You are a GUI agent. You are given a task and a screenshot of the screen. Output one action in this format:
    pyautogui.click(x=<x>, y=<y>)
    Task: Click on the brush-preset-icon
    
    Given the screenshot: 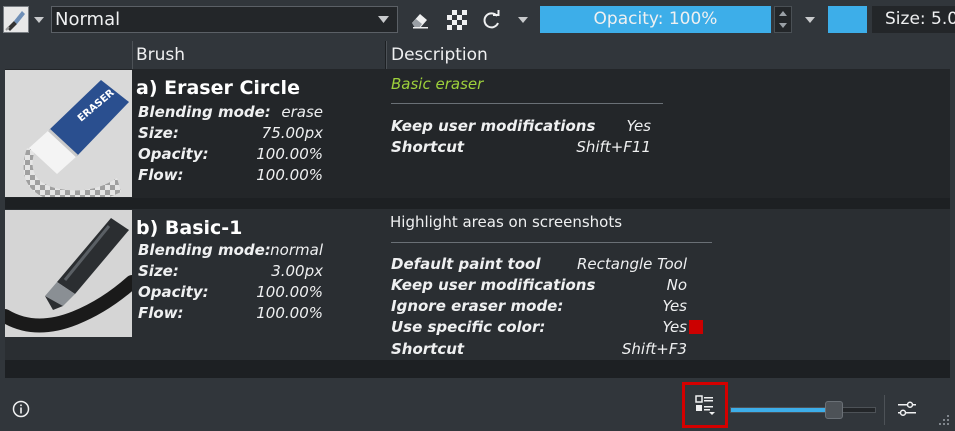 What is the action you would take?
    pyautogui.click(x=16, y=19)
    